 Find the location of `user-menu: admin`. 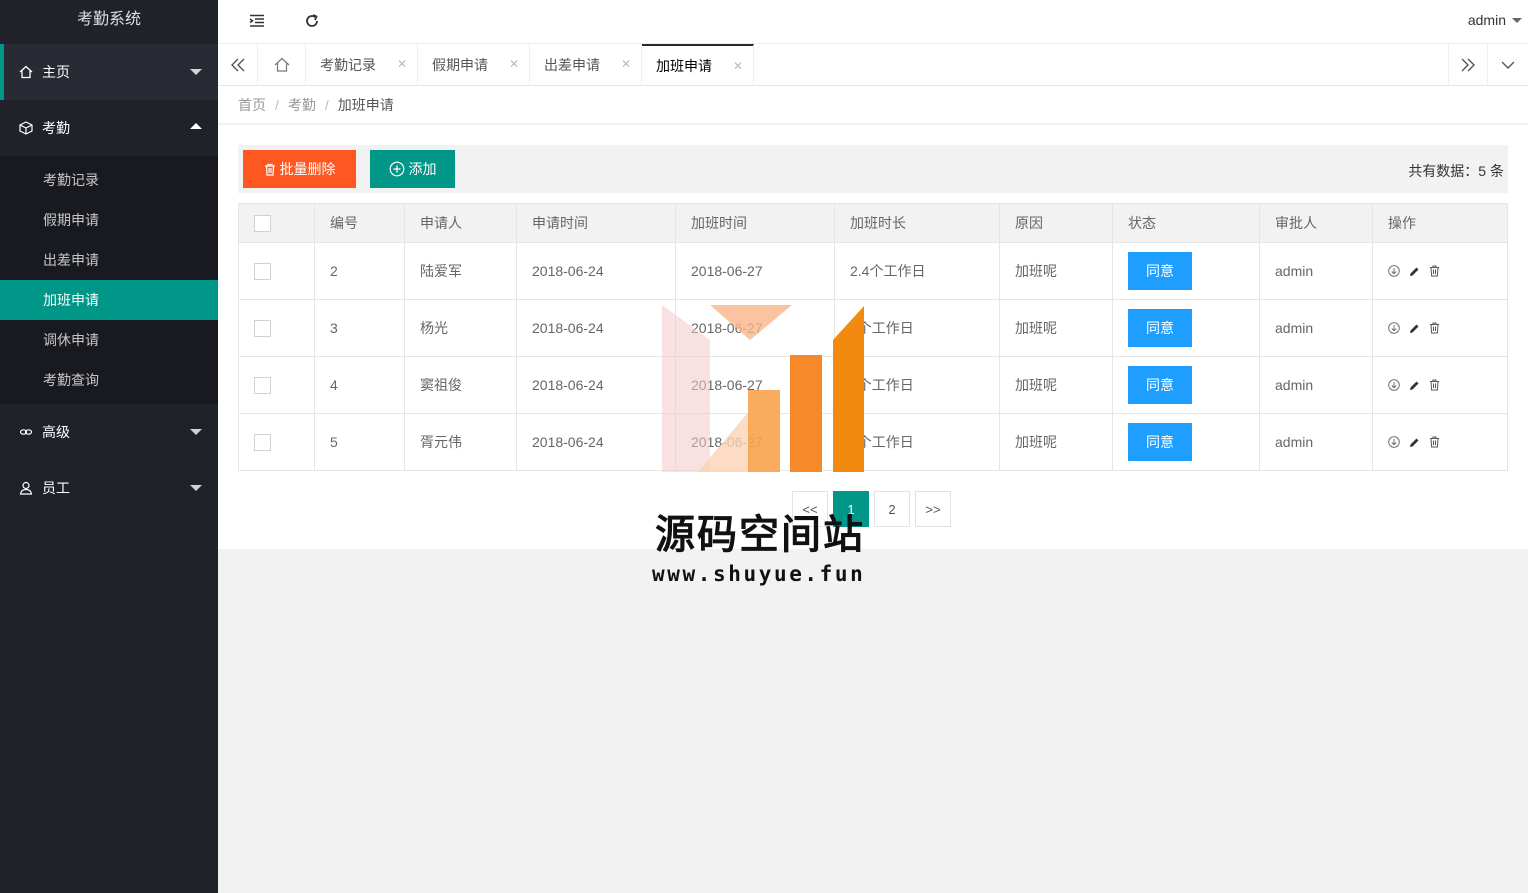

user-menu: admin is located at coordinates (1495, 20).